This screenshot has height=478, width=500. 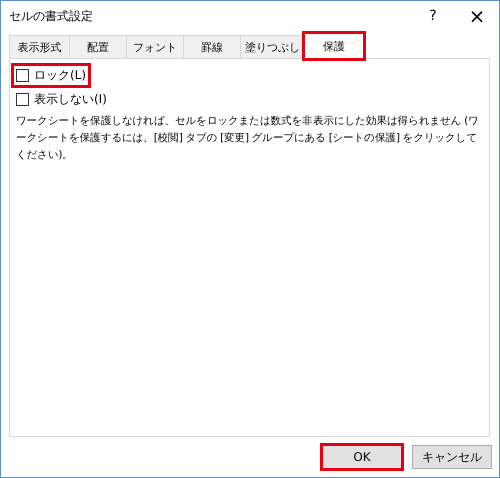 What do you see at coordinates (51, 16) in the screenshot?
I see `window-title: セルの書式設定` at bounding box center [51, 16].